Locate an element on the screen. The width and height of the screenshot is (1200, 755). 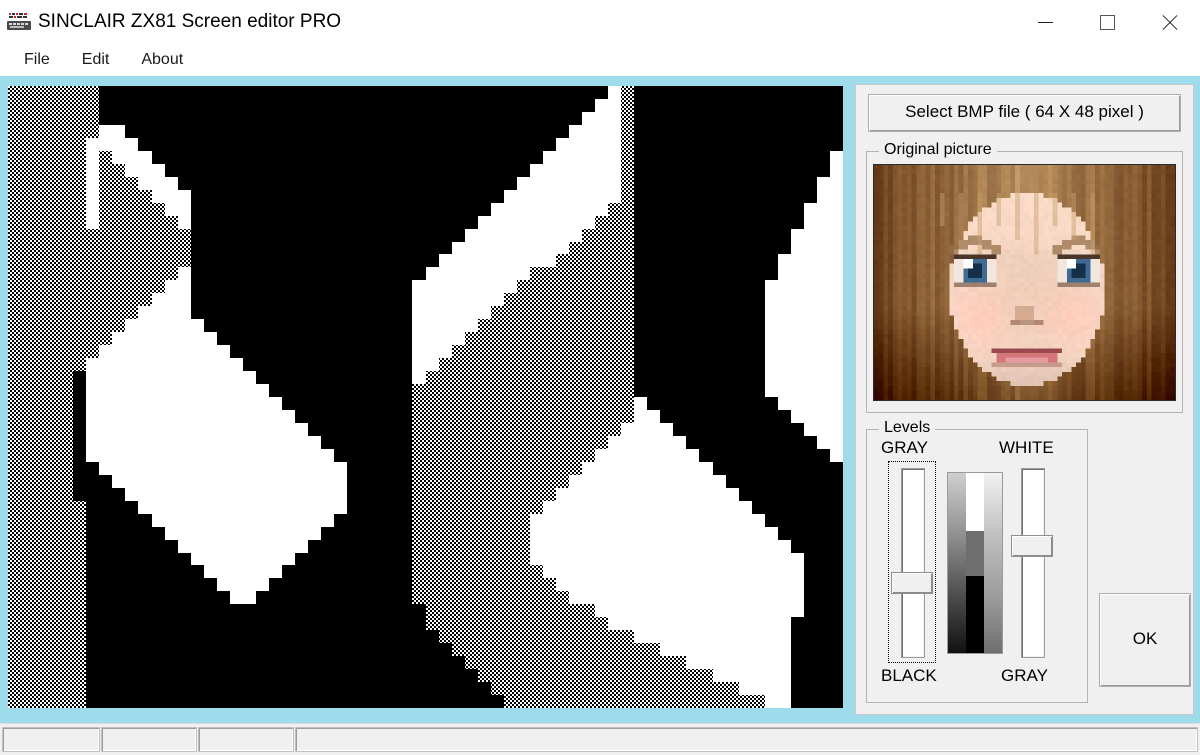
status-bar is located at coordinates (600, 739).